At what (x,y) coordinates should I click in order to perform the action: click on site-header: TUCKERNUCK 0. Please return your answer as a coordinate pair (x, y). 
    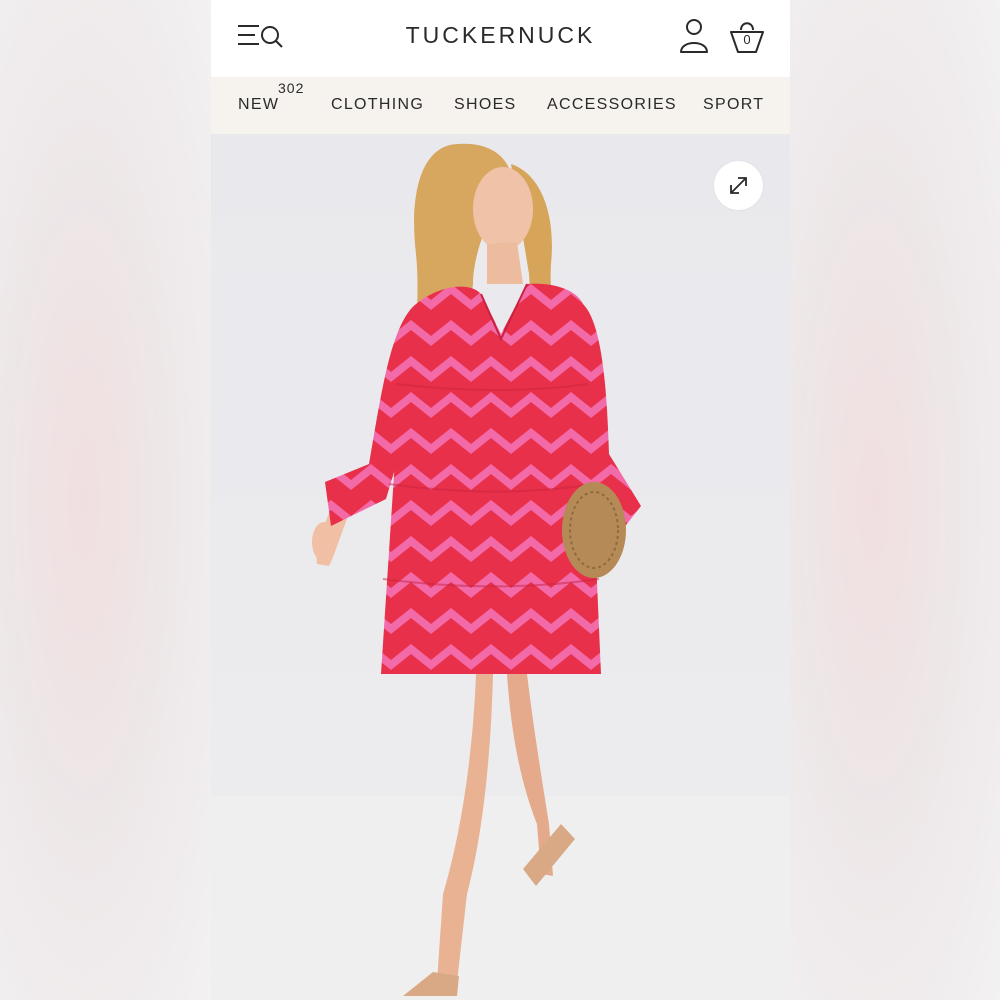
    Looking at the image, I should click on (500, 38).